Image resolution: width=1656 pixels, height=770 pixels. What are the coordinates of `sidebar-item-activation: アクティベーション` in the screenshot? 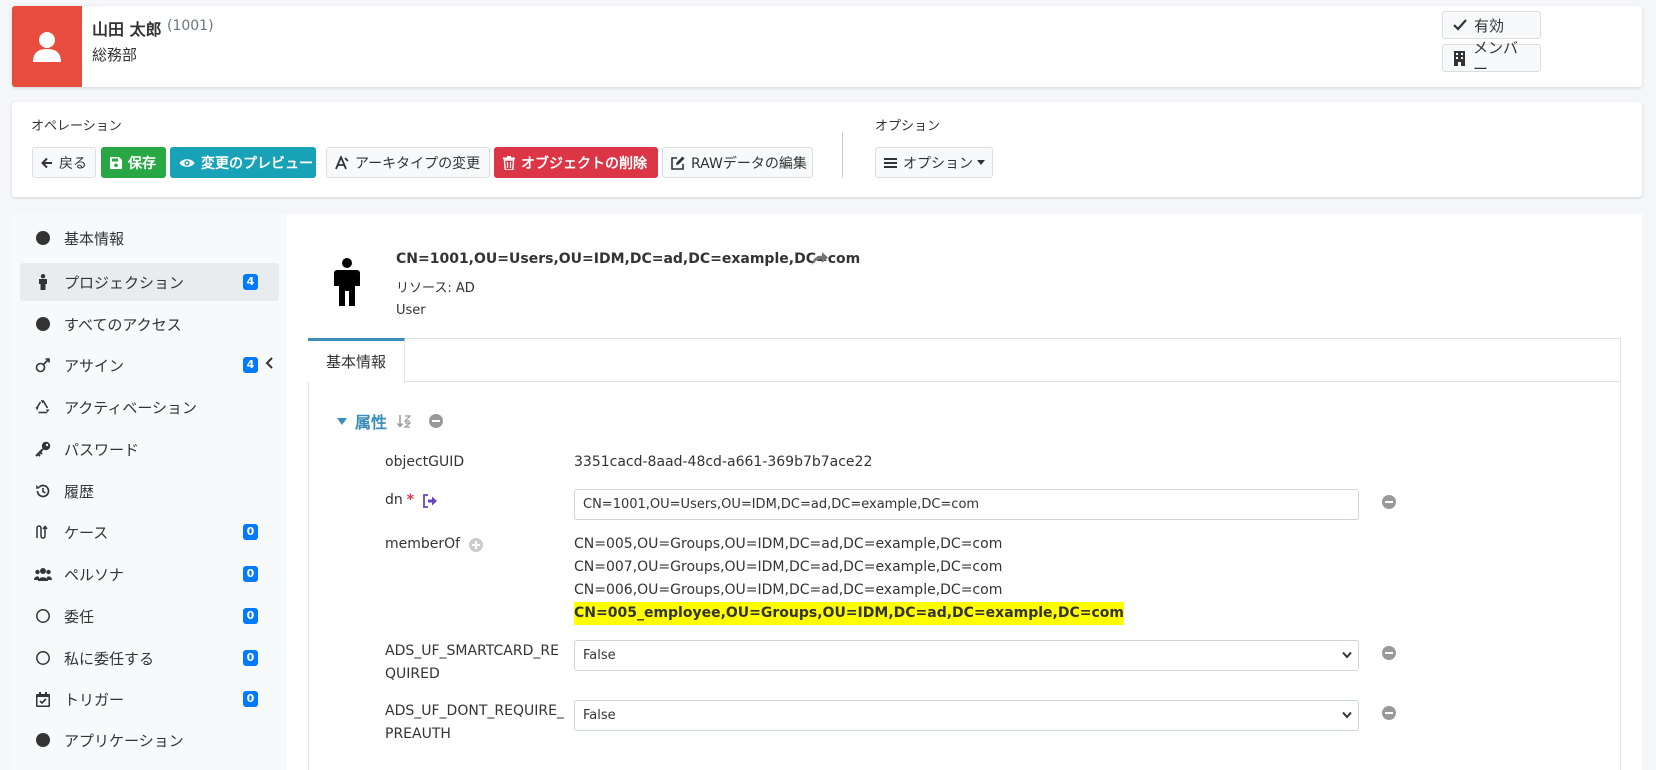 It's located at (149, 407).